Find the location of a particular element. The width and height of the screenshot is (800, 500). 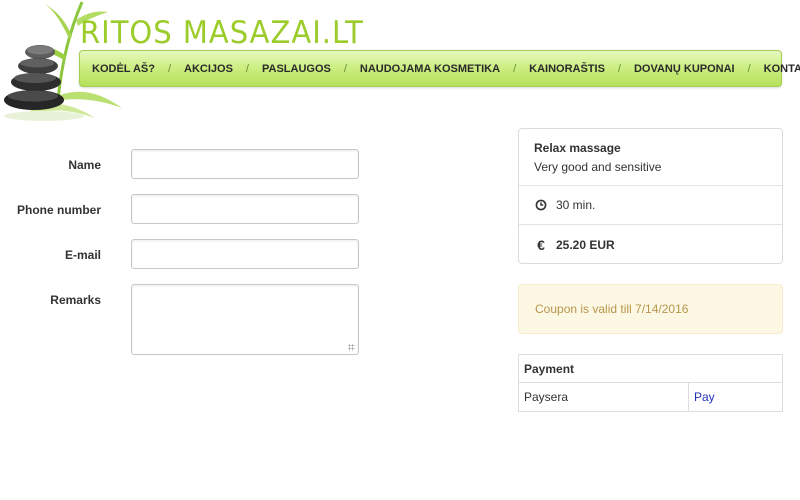

service-price: 25.20 EUR is located at coordinates (585, 244).